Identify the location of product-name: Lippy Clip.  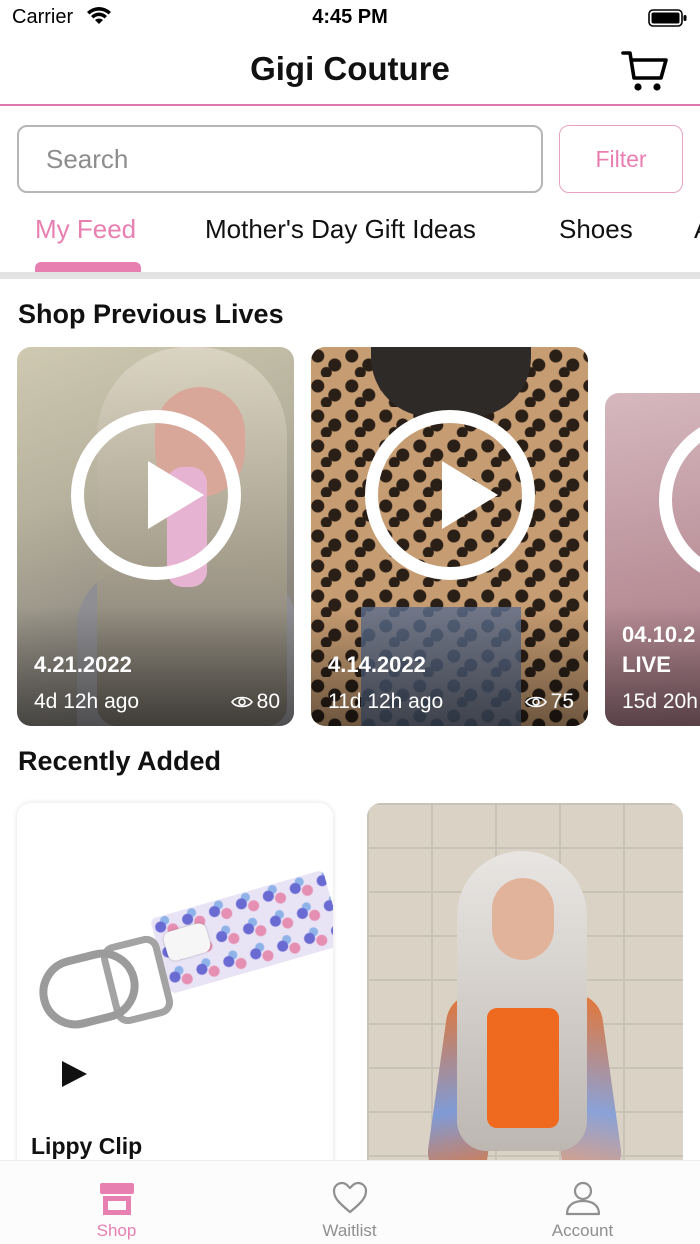
(87, 1146).